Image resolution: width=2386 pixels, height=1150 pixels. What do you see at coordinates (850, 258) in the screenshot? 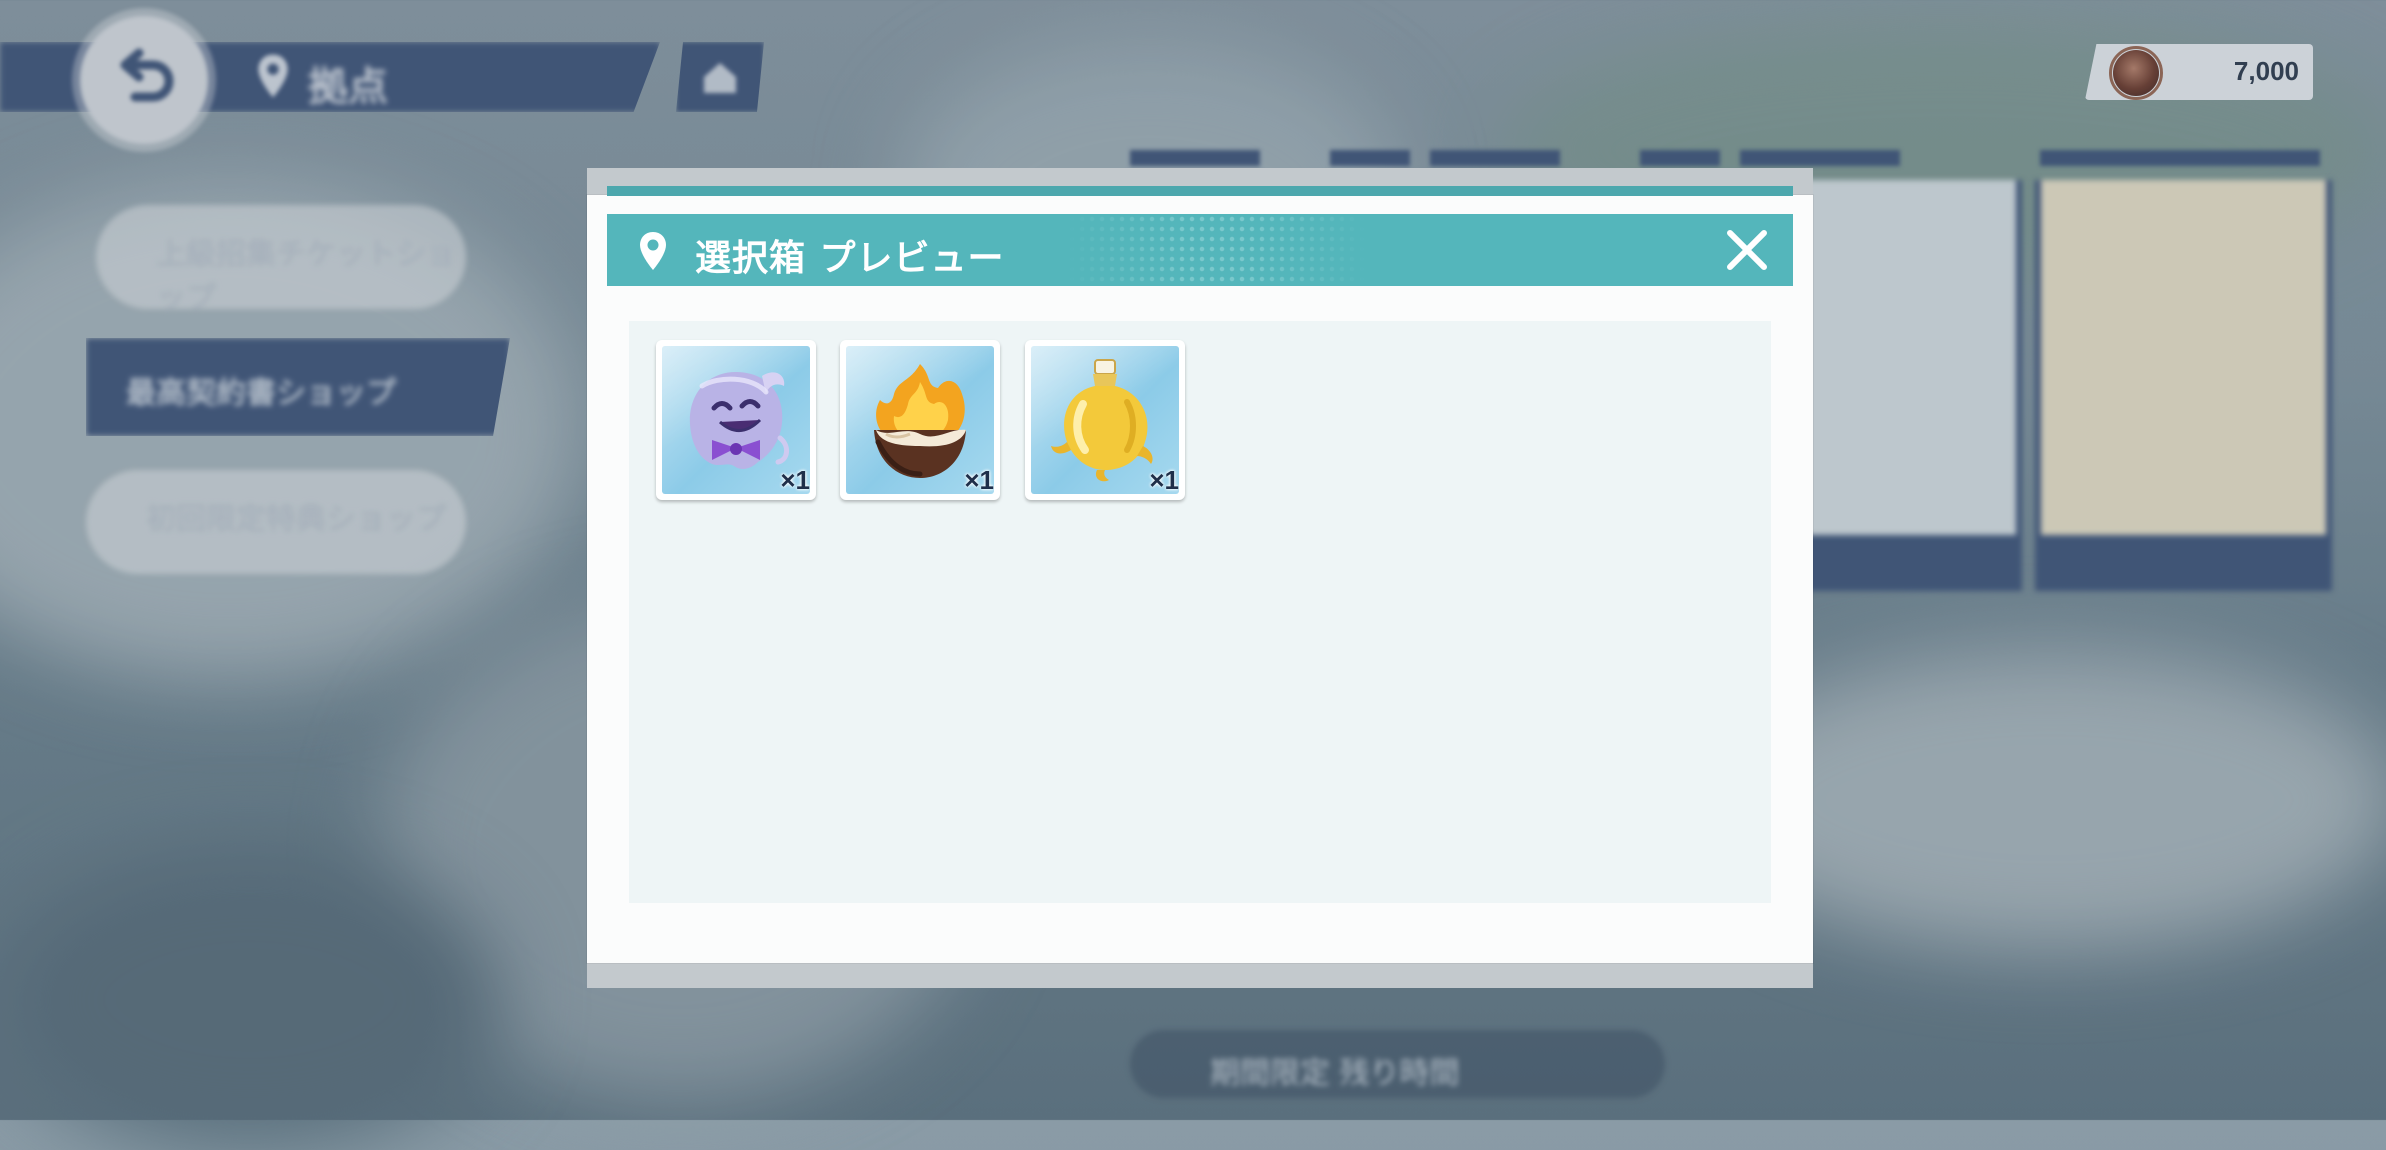
I see `modal-title: 選択箱 プレビュー` at bounding box center [850, 258].